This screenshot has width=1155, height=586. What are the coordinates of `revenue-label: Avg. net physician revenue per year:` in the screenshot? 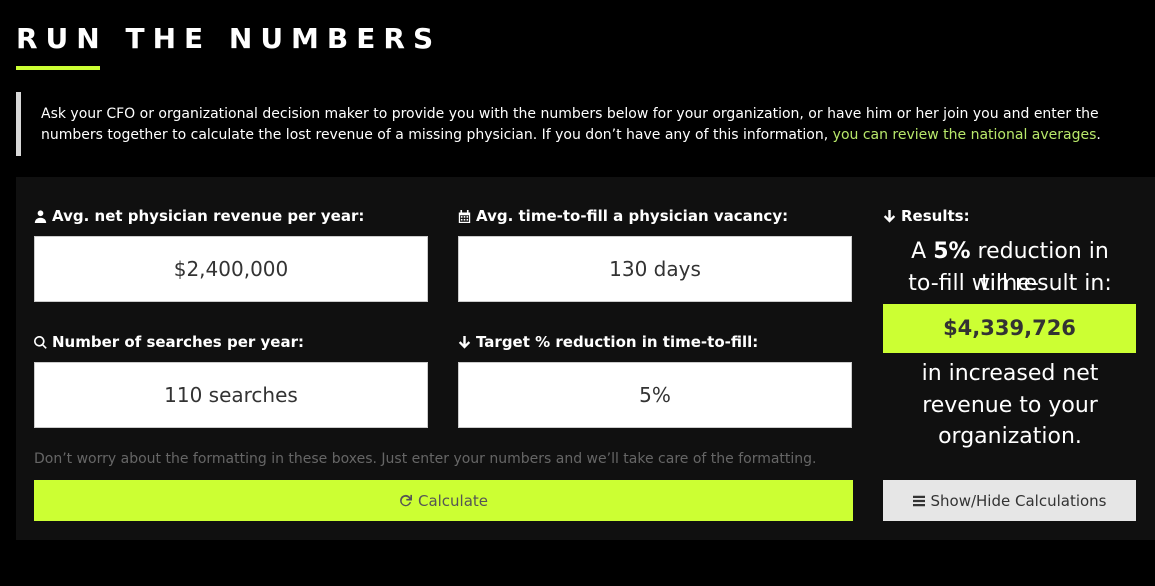 It's located at (199, 216).